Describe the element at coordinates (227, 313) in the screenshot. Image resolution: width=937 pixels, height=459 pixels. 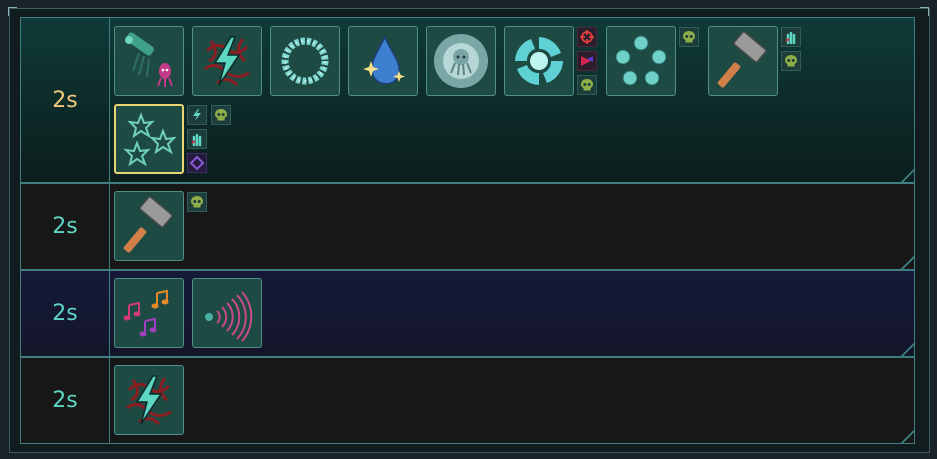
I see `sound-wave-icon` at that location.